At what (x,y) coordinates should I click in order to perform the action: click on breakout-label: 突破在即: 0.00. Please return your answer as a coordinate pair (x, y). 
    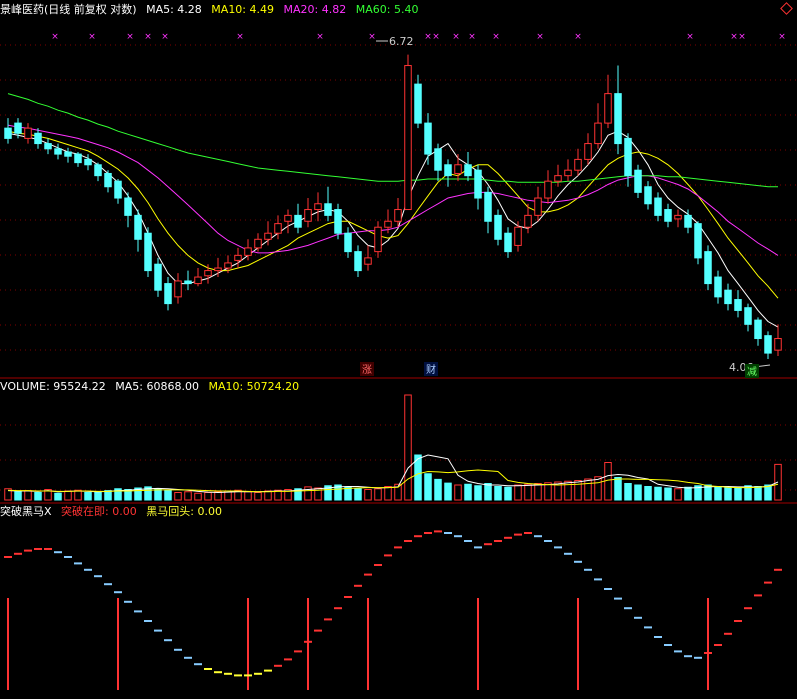
    Looking at the image, I should click on (99, 511).